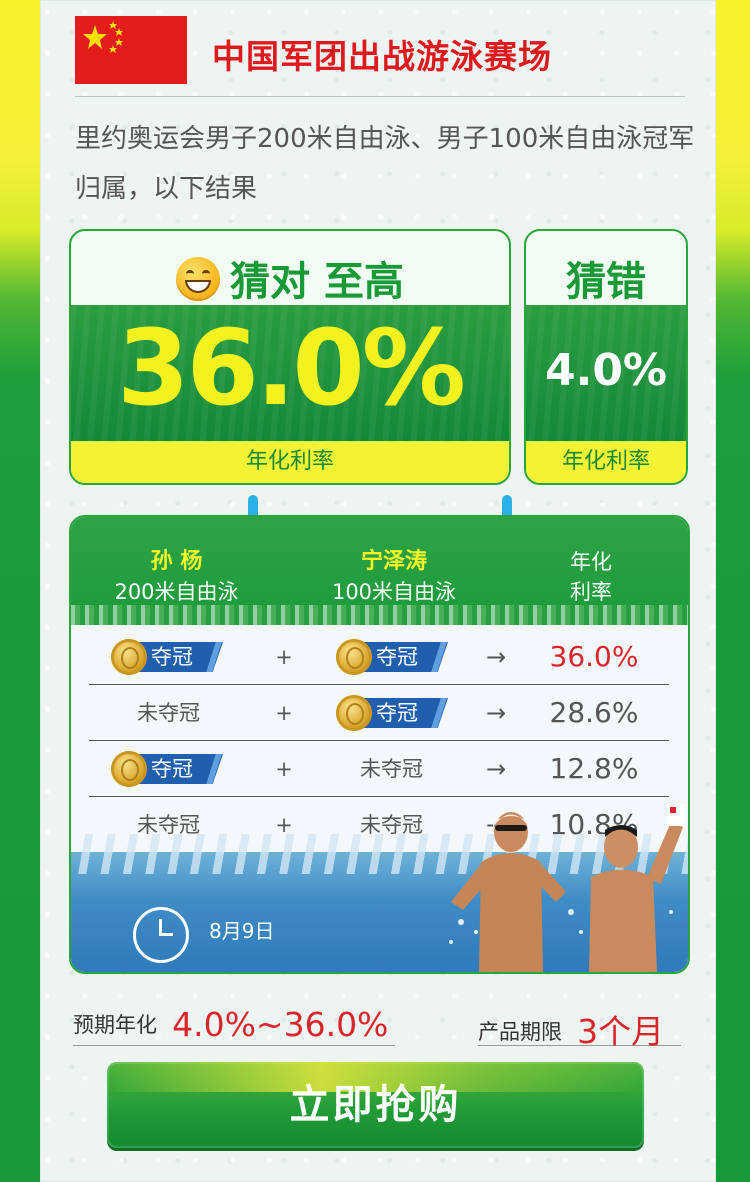 This screenshot has height=1182, width=750. What do you see at coordinates (242, 931) in the screenshot?
I see `event-date: 8月9日` at bounding box center [242, 931].